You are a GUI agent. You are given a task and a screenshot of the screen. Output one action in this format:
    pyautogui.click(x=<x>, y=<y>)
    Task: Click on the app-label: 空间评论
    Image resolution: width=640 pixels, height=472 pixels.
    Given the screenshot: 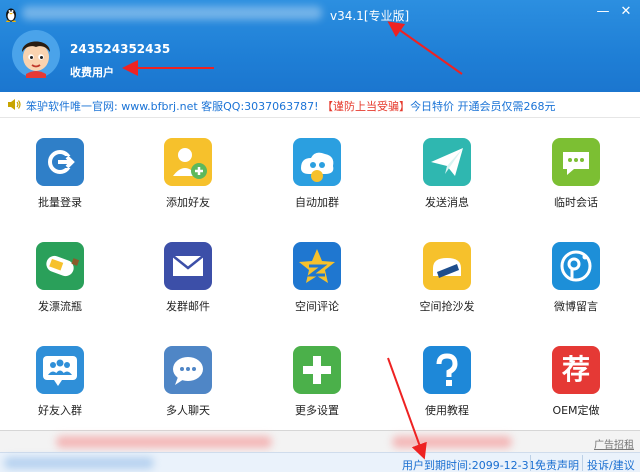 What is the action you would take?
    pyautogui.click(x=317, y=306)
    